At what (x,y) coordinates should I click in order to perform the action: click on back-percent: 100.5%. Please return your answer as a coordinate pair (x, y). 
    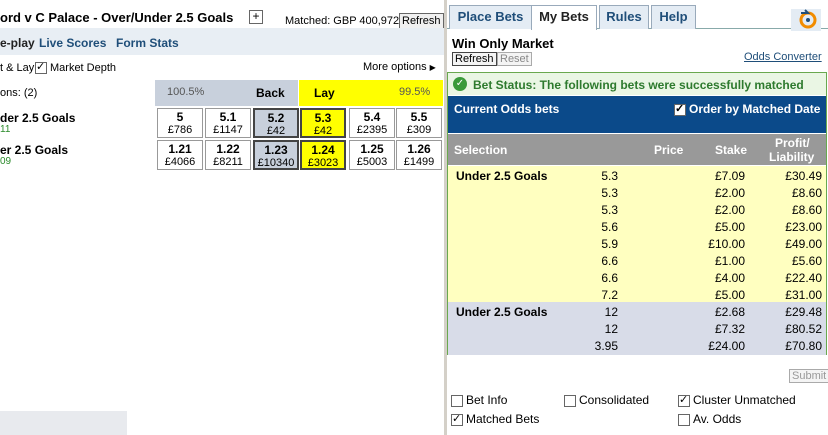
    Looking at the image, I should click on (186, 92).